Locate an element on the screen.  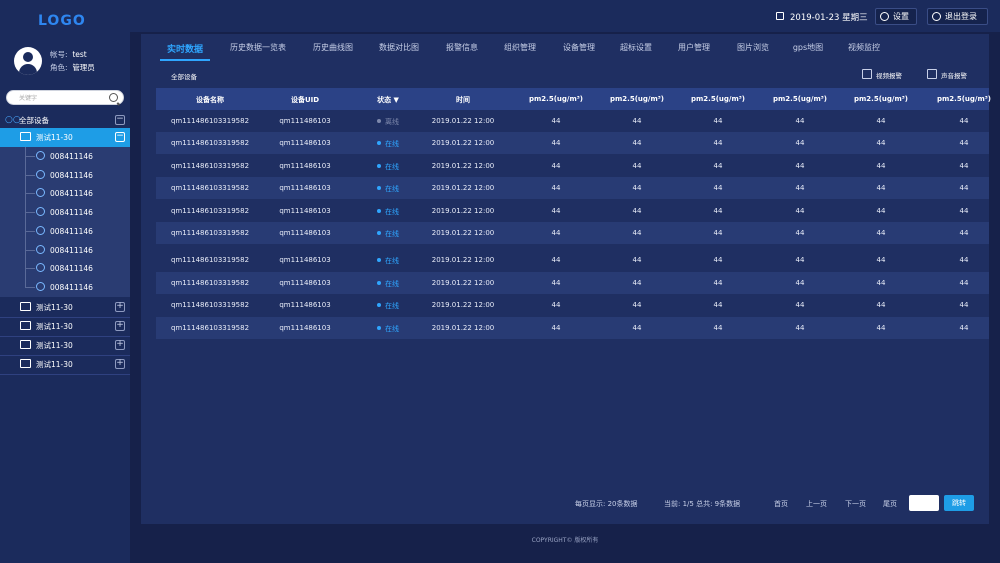
status-cell: 在线 is located at coordinates (388, 144).